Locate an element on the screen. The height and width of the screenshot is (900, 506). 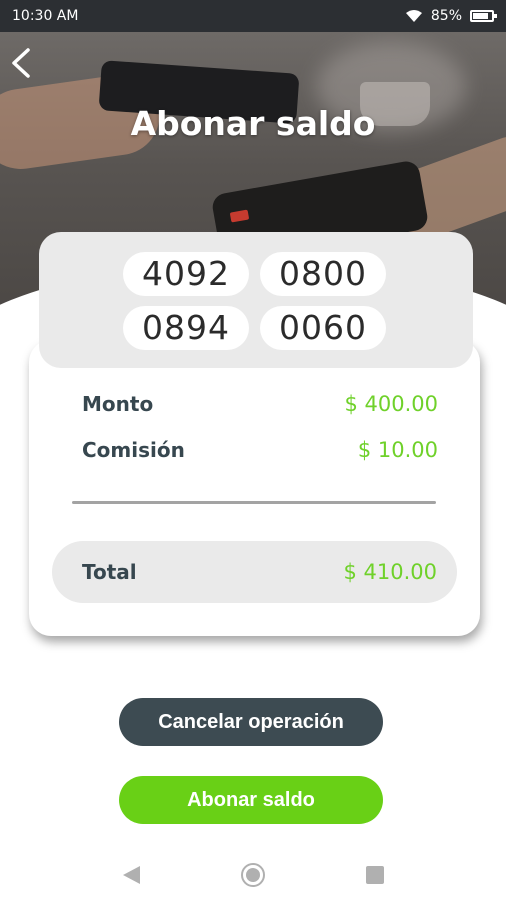
code-group-2: 0800 is located at coordinates (323, 274).